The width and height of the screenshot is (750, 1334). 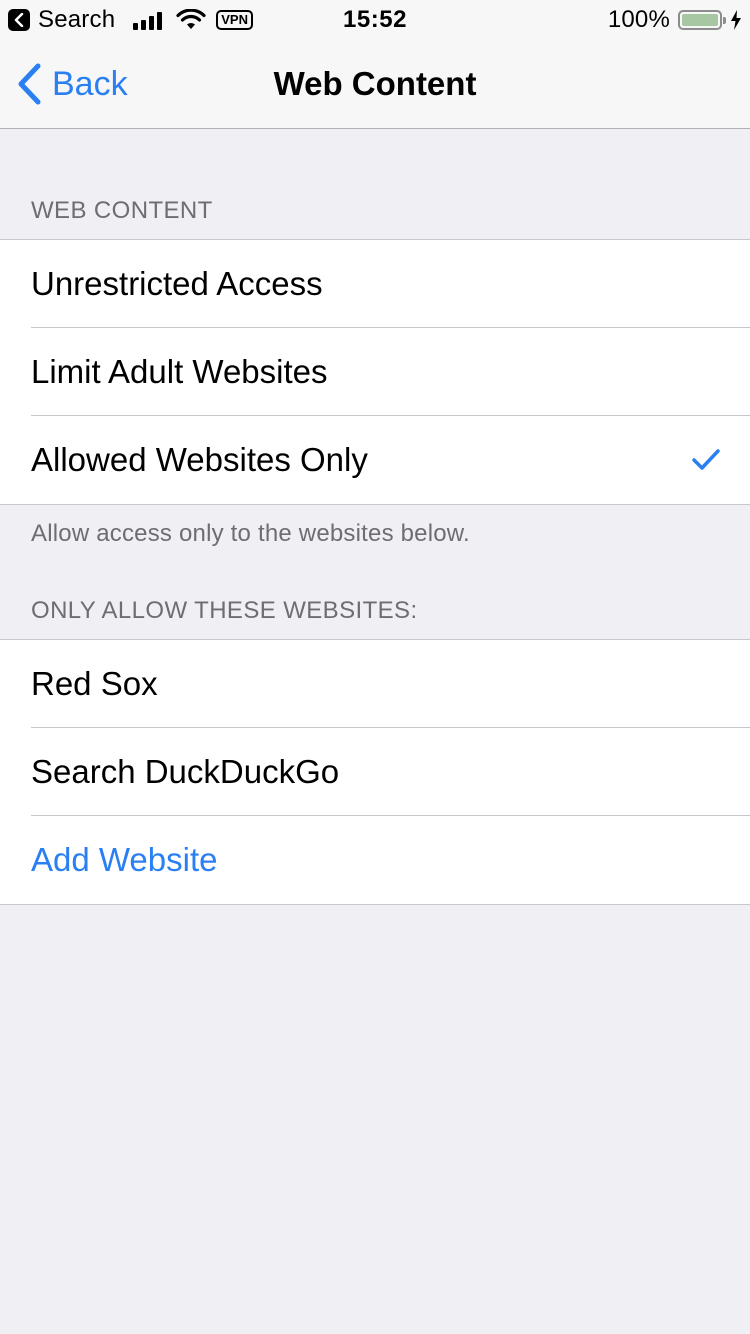 I want to click on status-bar: Search VPN 15:52 100%, so click(x=375, y=20).